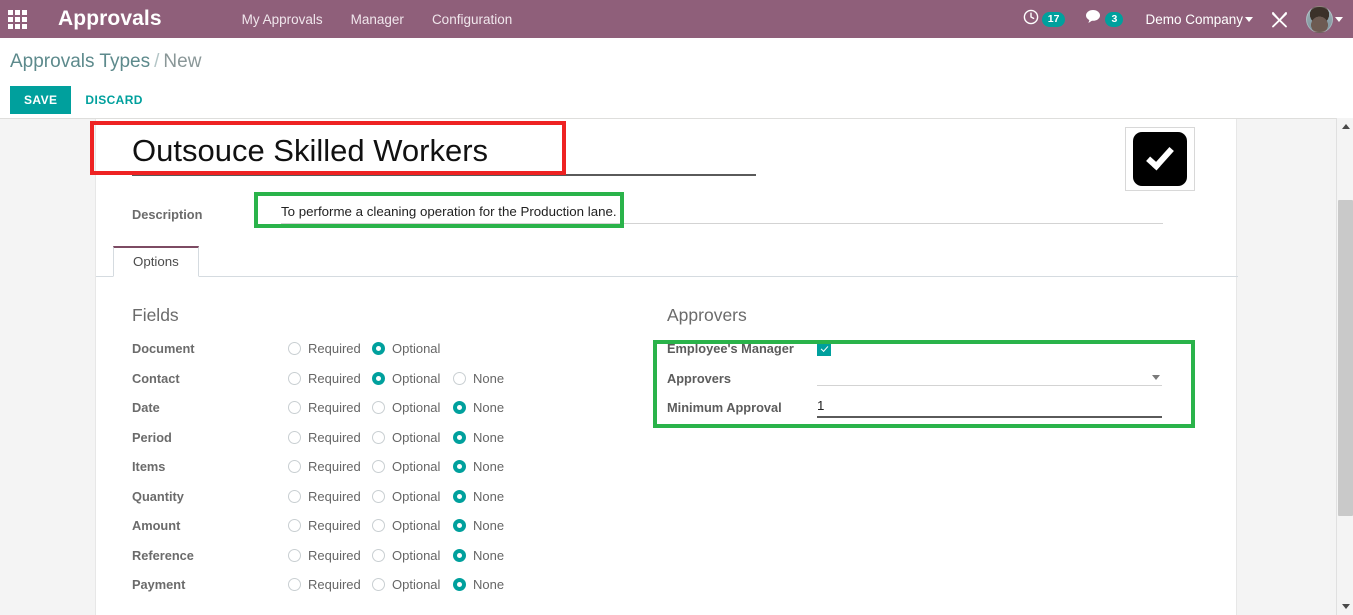 This screenshot has width=1353, height=615. Describe the element at coordinates (41, 100) in the screenshot. I see `save-button: SAVE` at that location.